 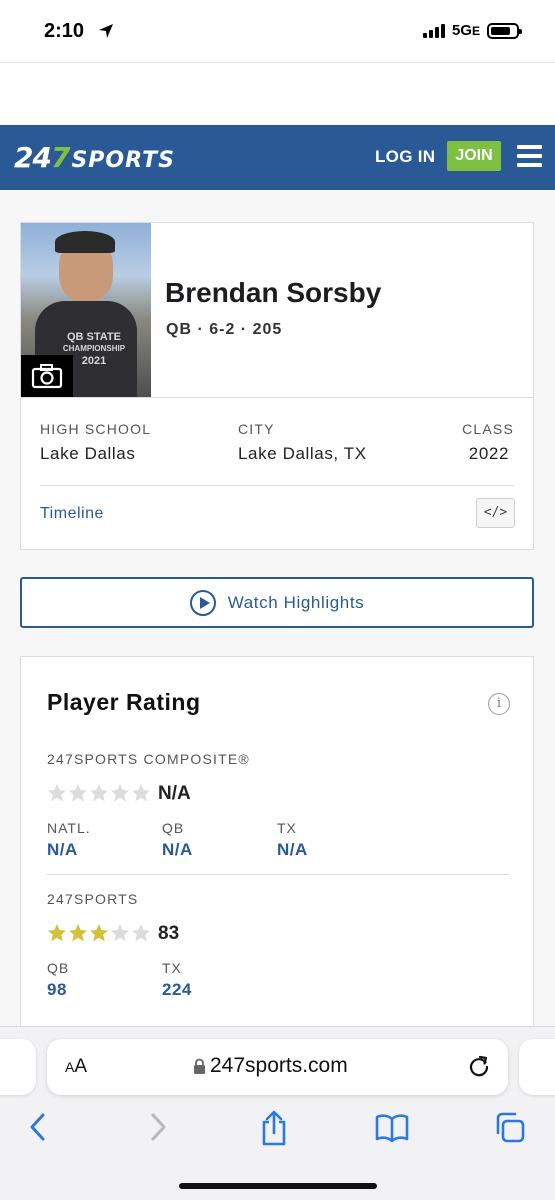 I want to click on play-circle-icon, so click(x=202, y=602).